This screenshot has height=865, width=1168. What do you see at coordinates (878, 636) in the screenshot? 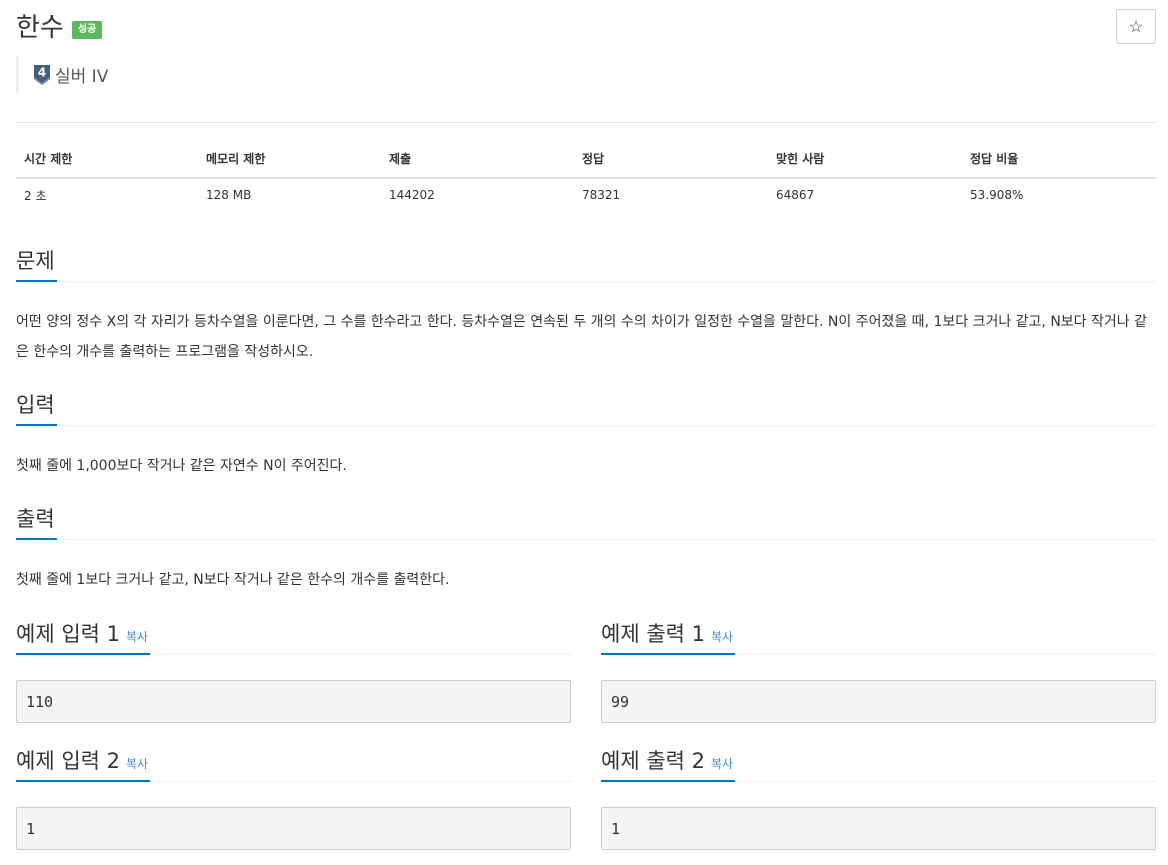
I see `sample-output-1-header: 예제 출력 1 복사` at bounding box center [878, 636].